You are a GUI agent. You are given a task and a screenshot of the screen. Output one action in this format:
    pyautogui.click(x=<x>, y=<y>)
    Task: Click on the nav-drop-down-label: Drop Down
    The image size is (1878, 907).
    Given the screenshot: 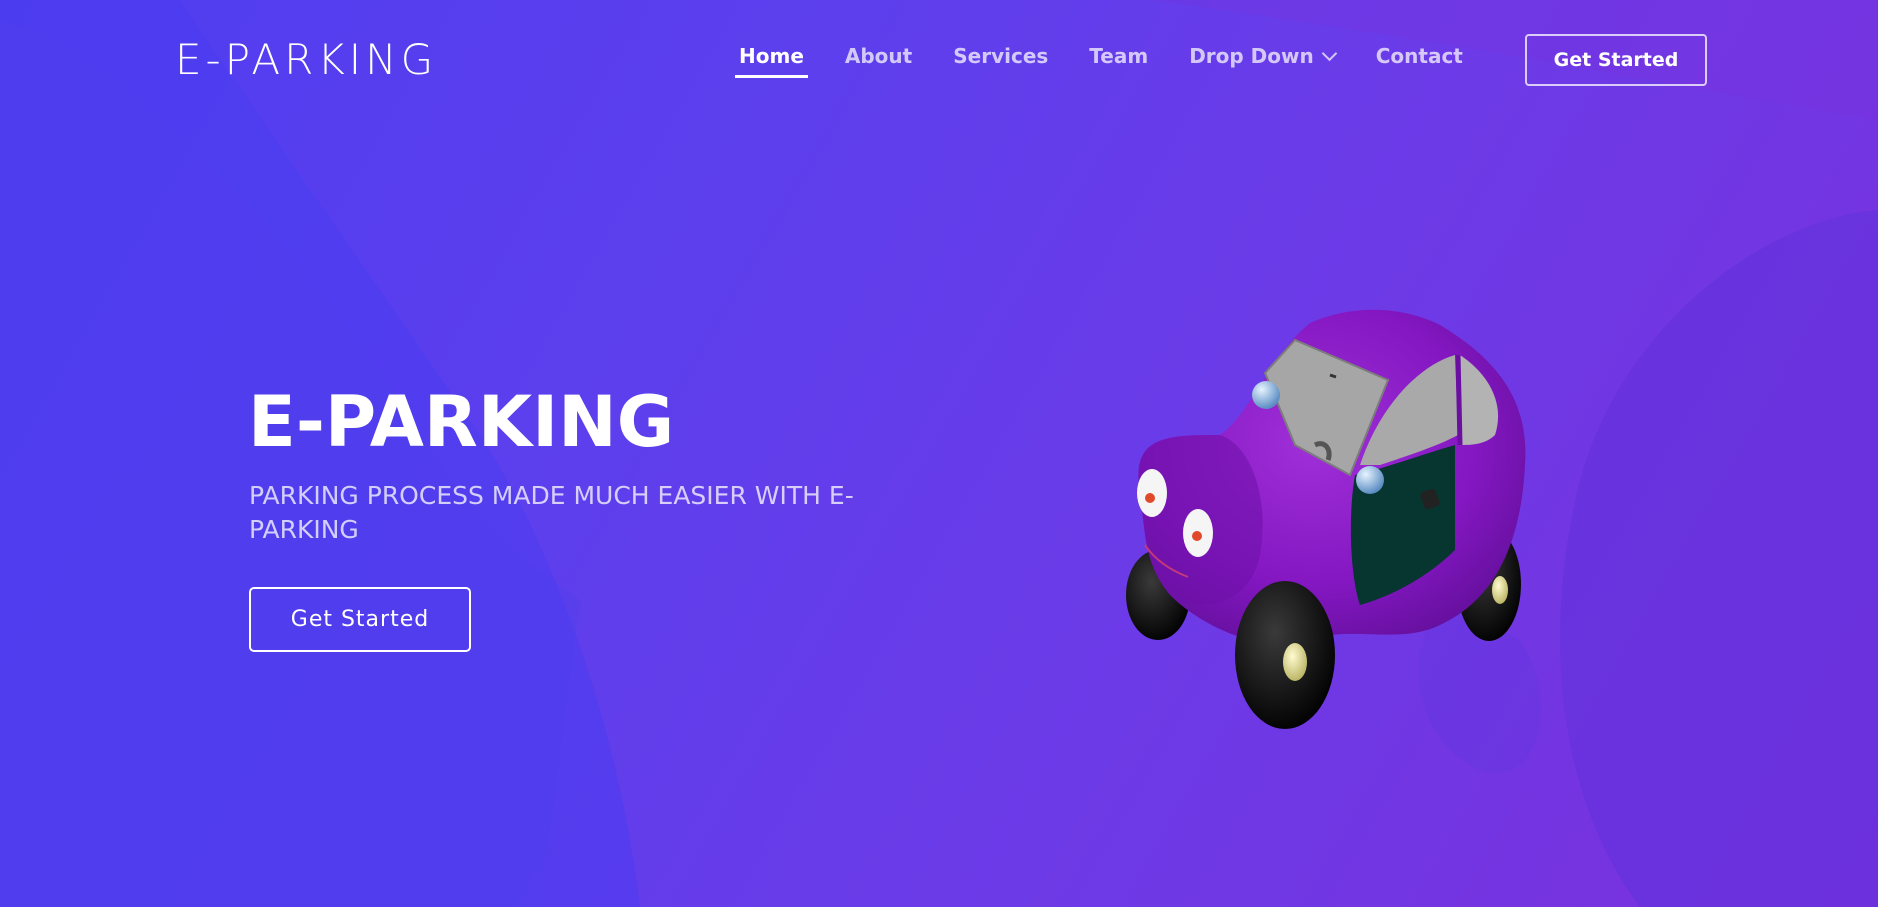 What is the action you would take?
    pyautogui.click(x=1251, y=56)
    